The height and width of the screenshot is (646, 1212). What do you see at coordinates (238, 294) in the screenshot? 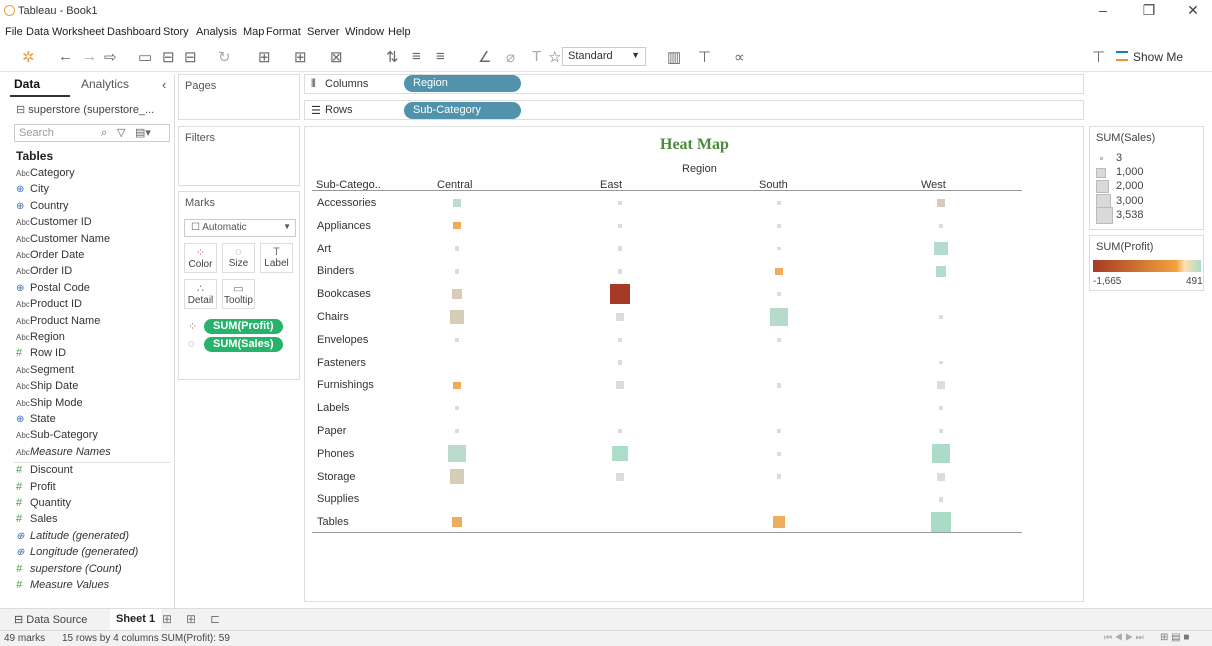
I see `tooltip-button: ▭ Tooltip` at bounding box center [238, 294].